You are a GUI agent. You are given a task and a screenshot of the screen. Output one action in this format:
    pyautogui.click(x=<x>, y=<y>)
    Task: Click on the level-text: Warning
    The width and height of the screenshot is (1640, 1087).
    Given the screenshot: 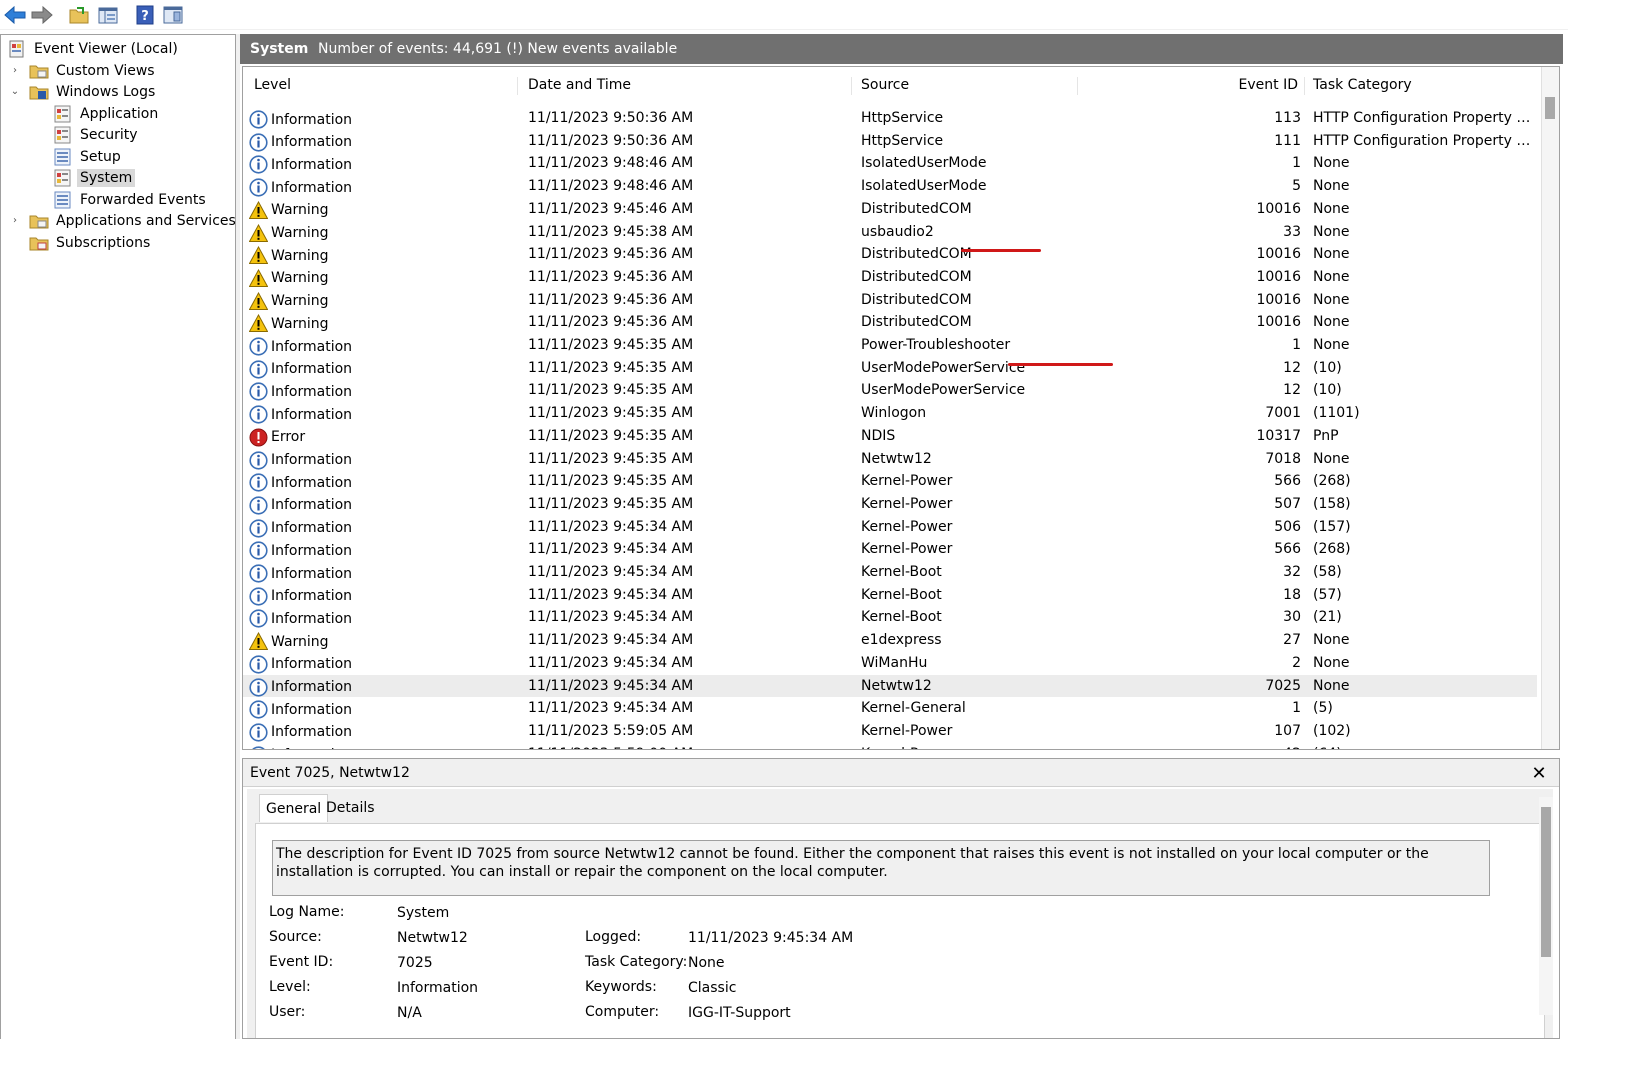 What is the action you would take?
    pyautogui.click(x=300, y=641)
    